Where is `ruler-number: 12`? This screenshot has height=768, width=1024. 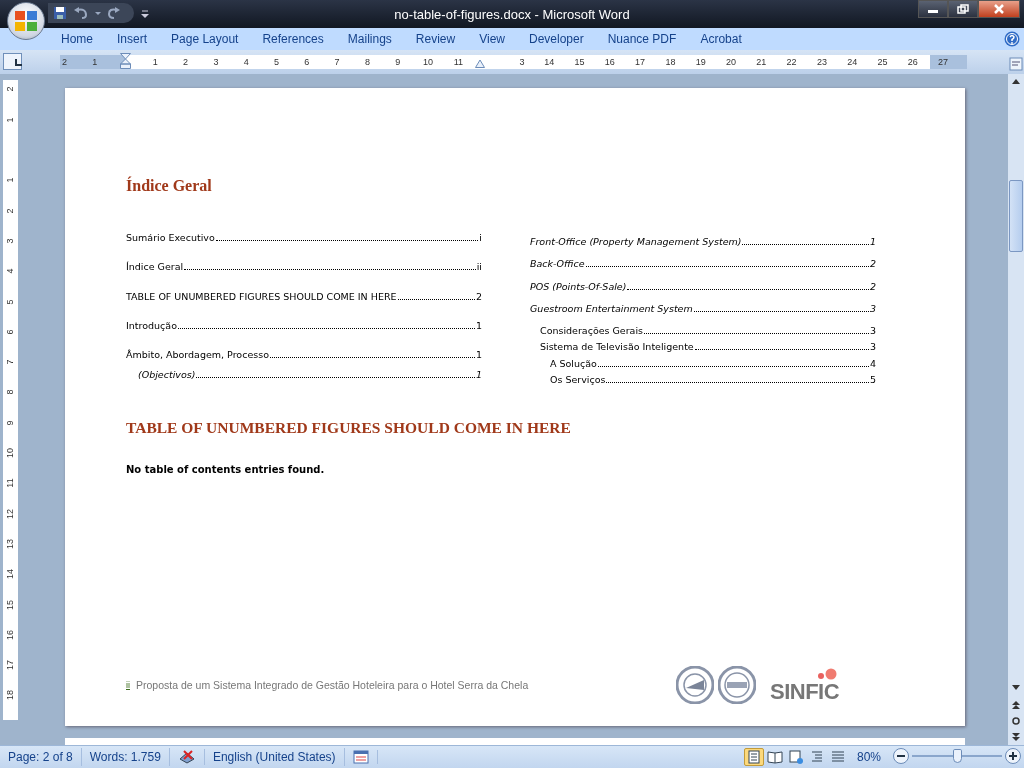 ruler-number: 12 is located at coordinates (10, 514).